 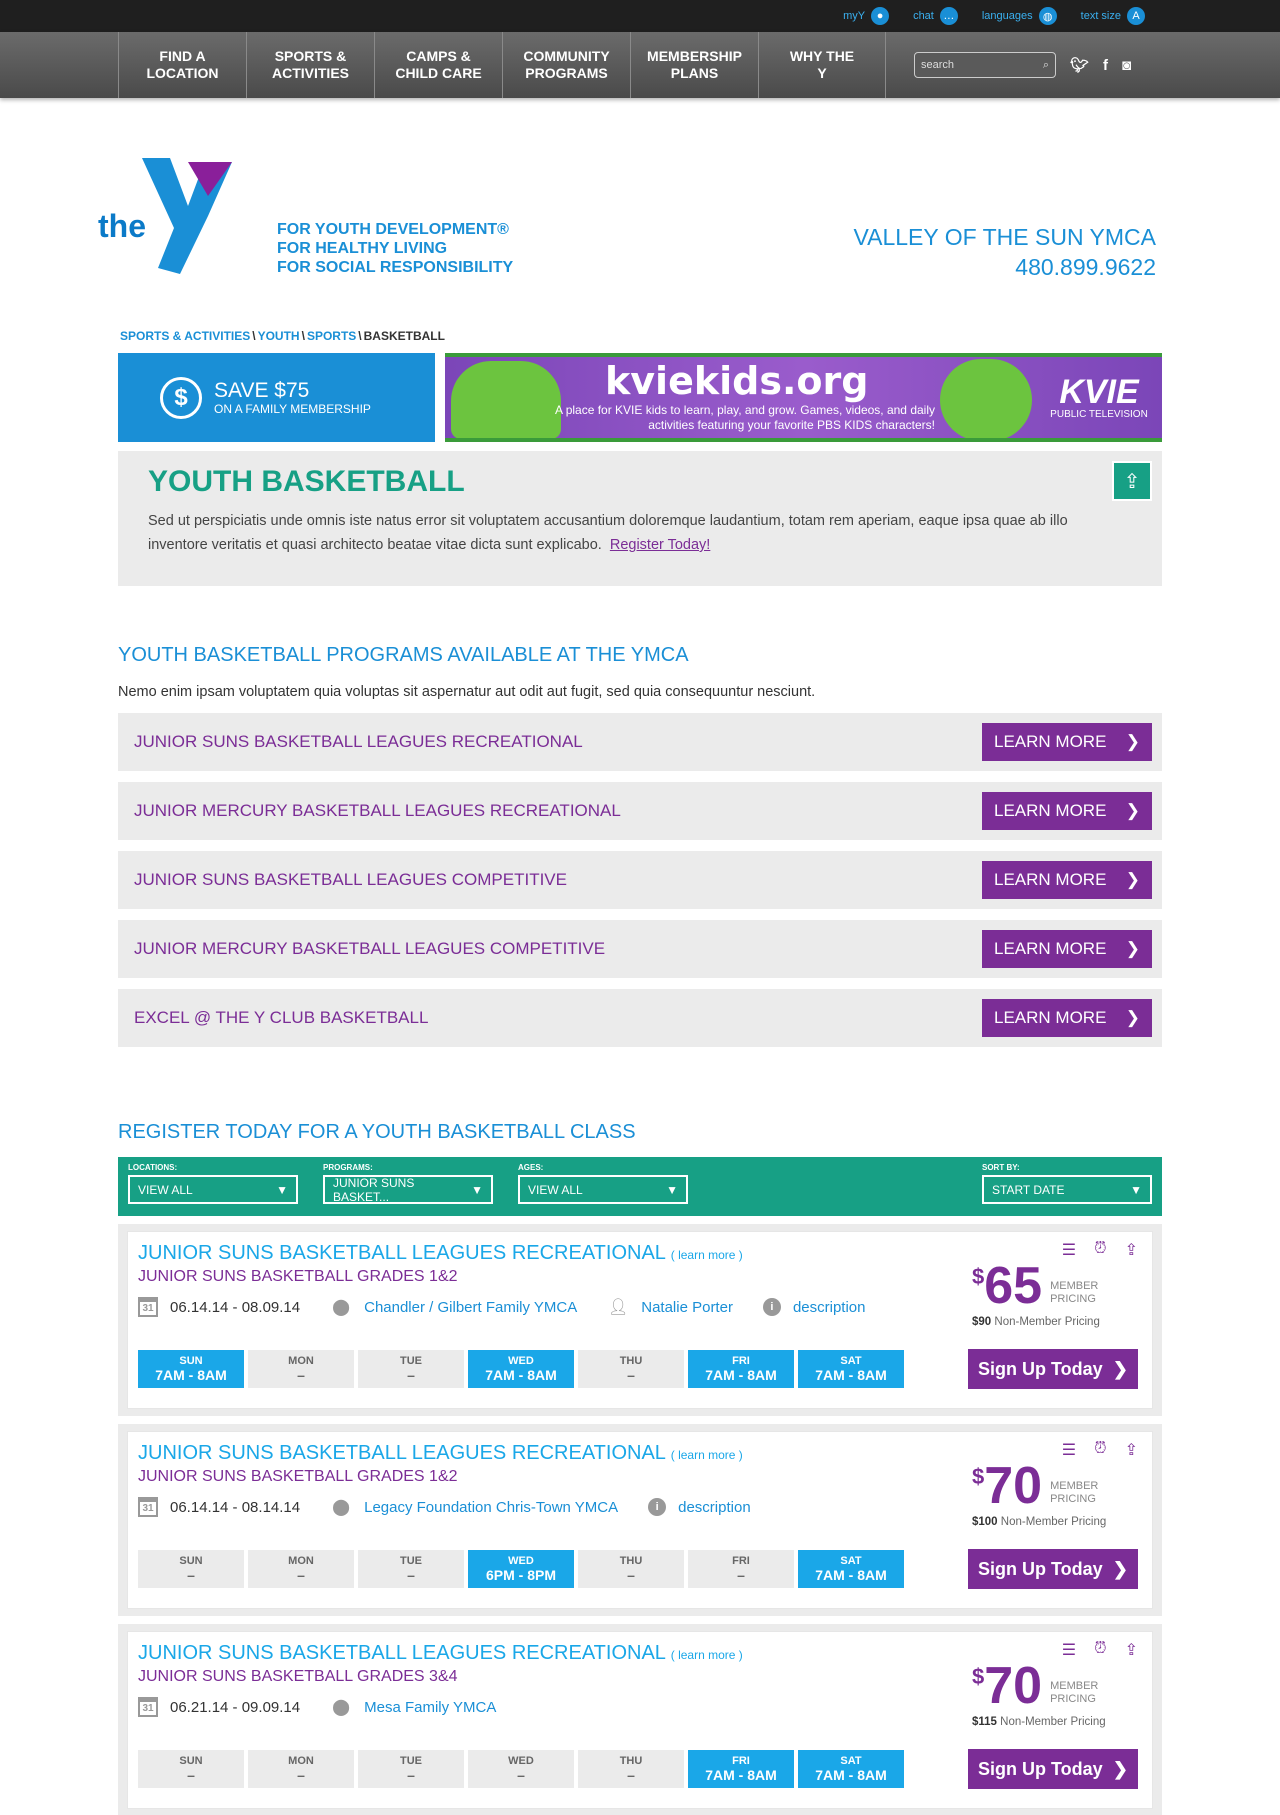 What do you see at coordinates (430, 1707) in the screenshot?
I see `class-location: Mesa Family YMCA` at bounding box center [430, 1707].